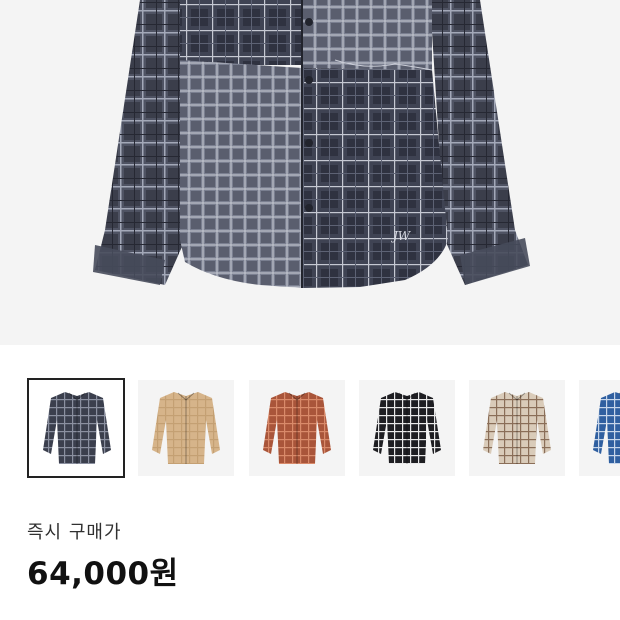 Image resolution: width=620 pixels, height=620 pixels. Describe the element at coordinates (103, 574) in the screenshot. I see `instant-buy-price: 64,000원` at that location.